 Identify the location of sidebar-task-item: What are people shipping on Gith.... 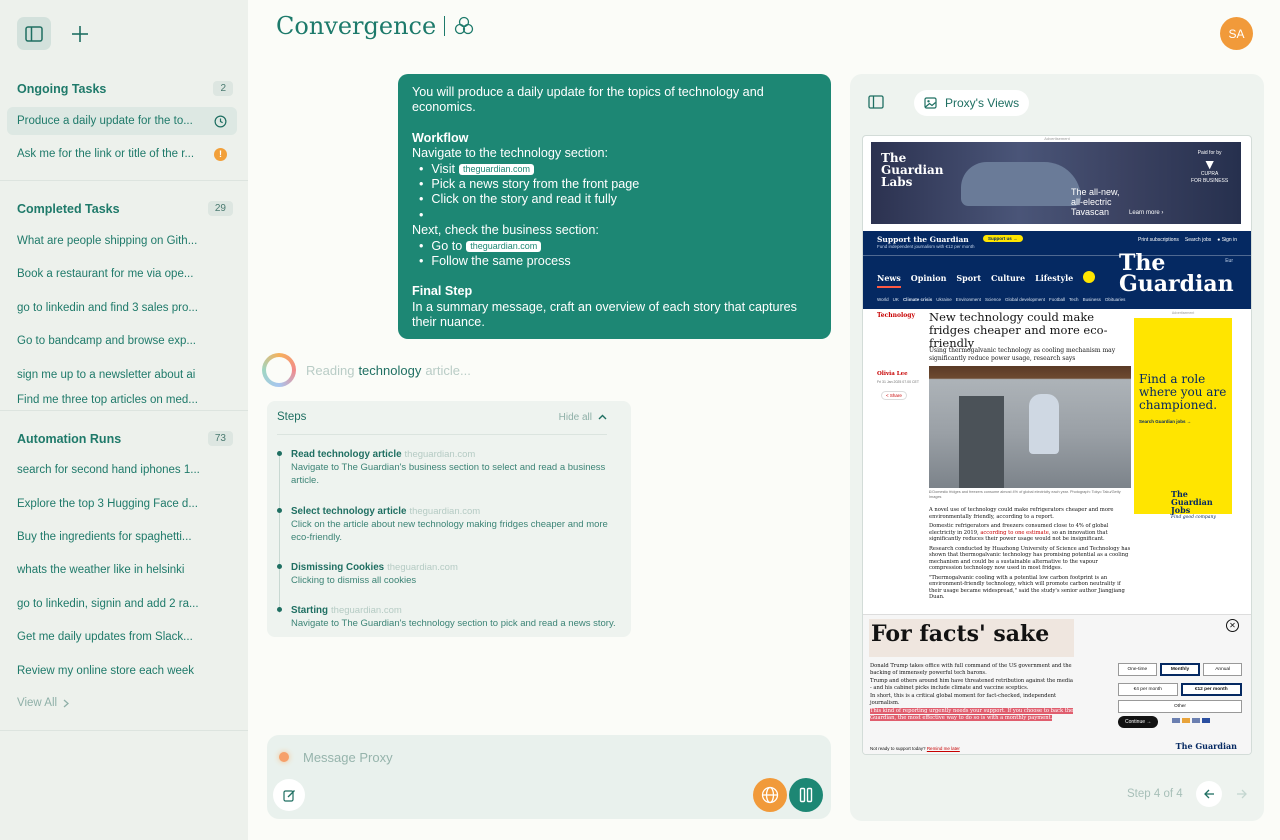
(122, 241).